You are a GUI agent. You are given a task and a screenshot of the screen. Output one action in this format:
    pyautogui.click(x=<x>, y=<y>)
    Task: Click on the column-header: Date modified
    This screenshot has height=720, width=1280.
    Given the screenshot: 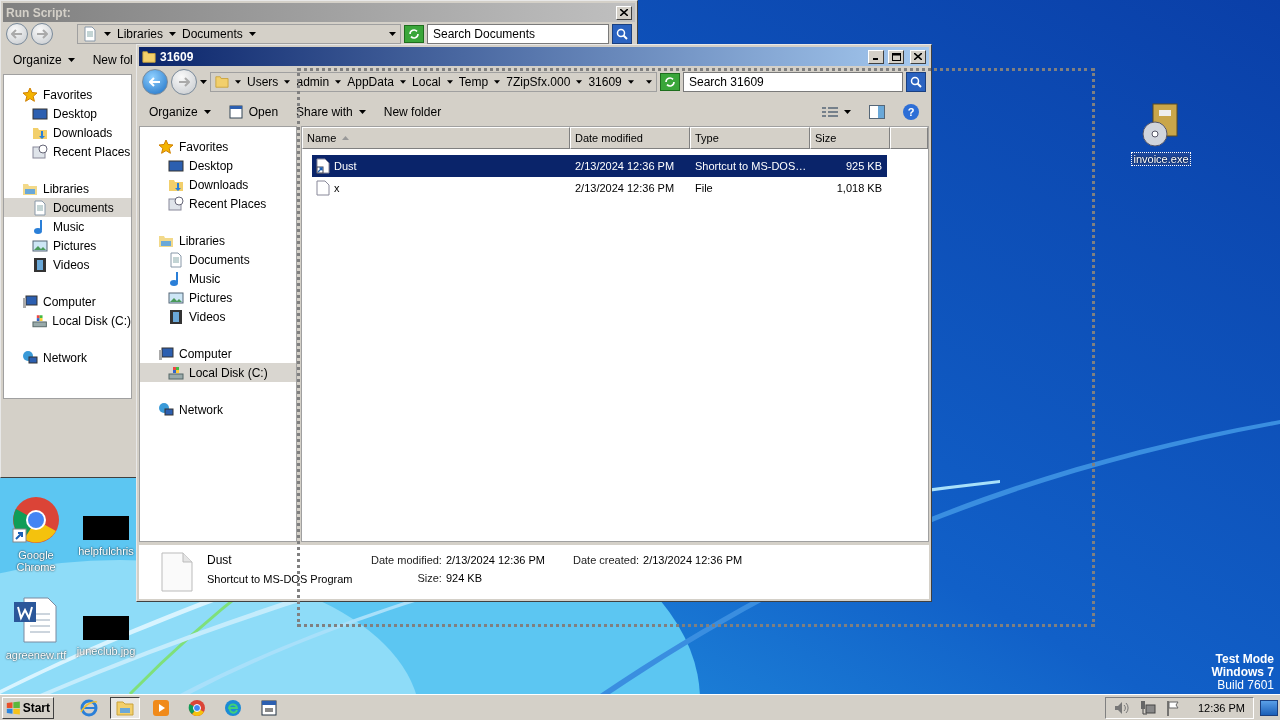 What is the action you would take?
    pyautogui.click(x=630, y=138)
    